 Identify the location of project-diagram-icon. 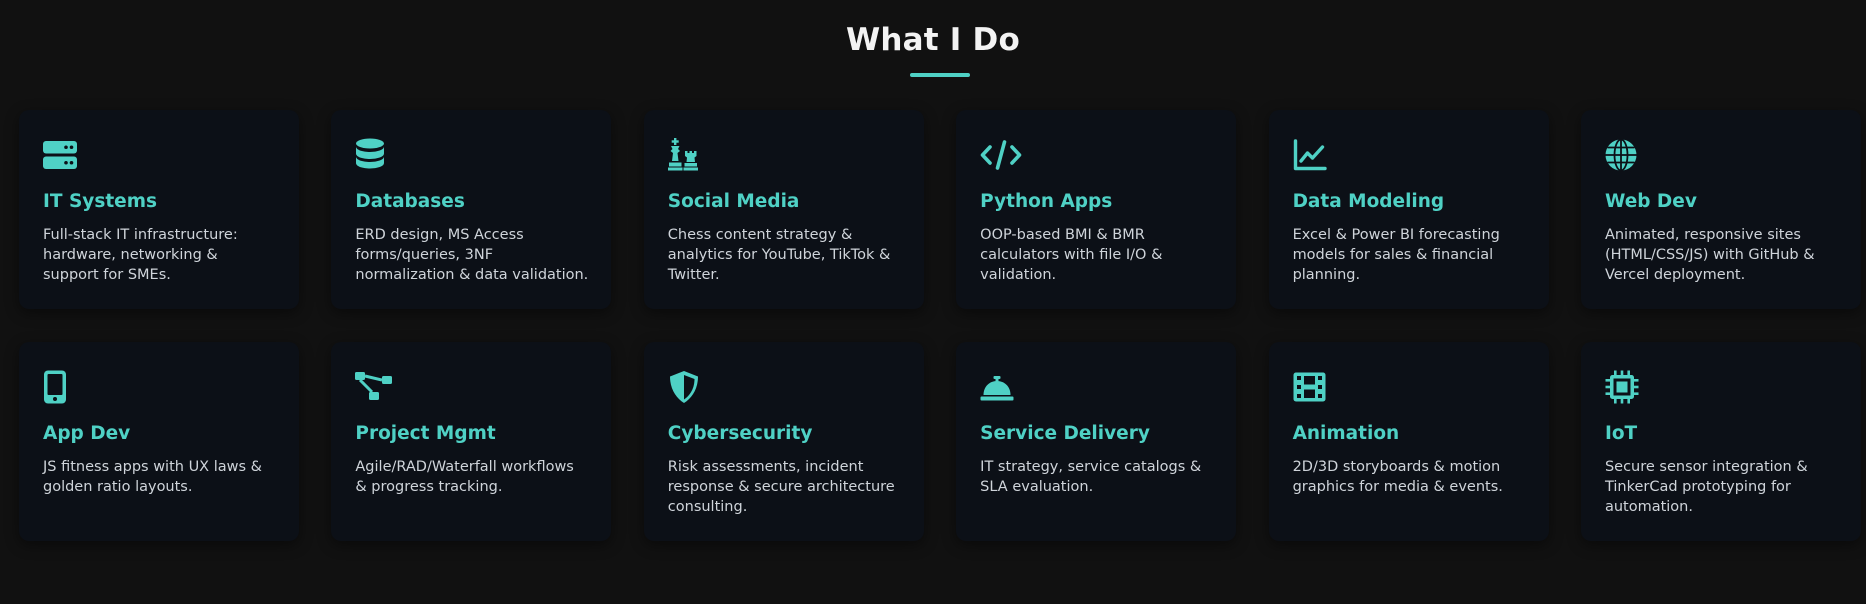
(374, 387).